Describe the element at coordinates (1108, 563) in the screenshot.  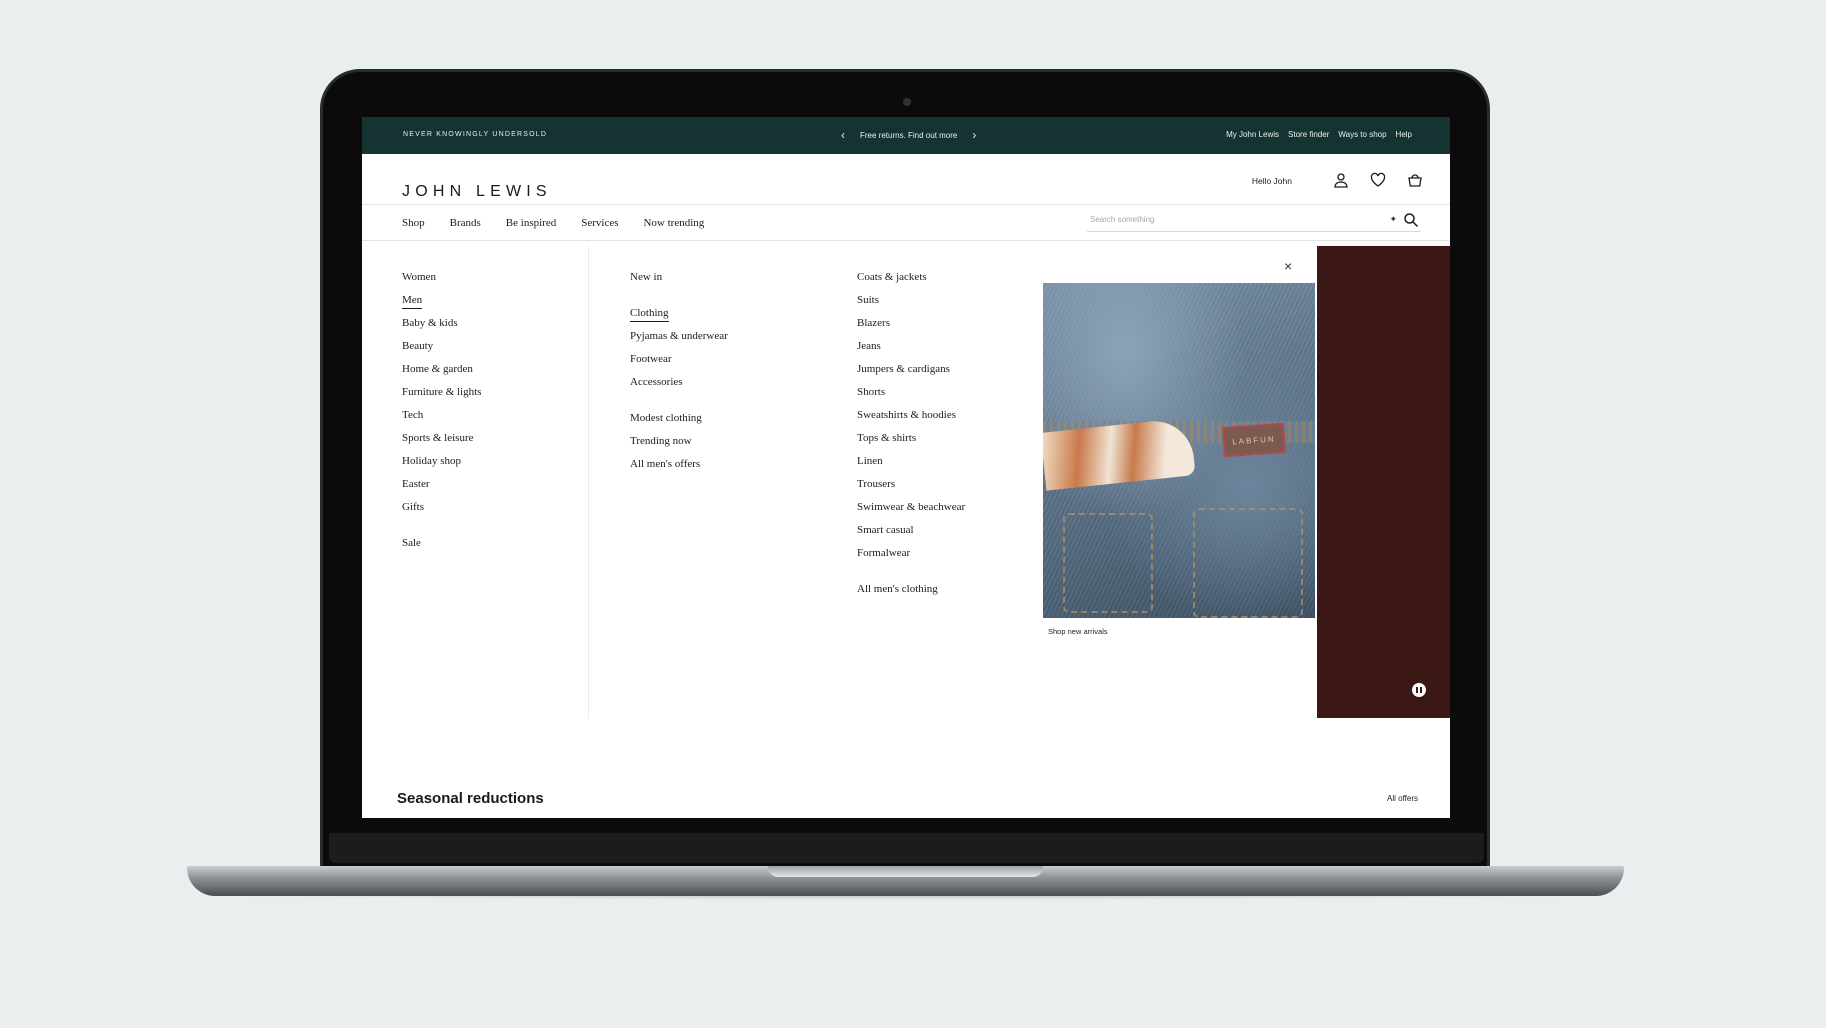
I see `pocket-left` at that location.